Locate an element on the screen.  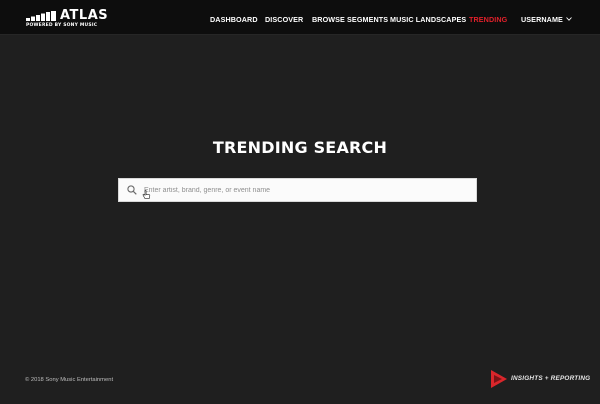
copyright-text: © 2018 Sony Music Entertainment is located at coordinates (69, 380).